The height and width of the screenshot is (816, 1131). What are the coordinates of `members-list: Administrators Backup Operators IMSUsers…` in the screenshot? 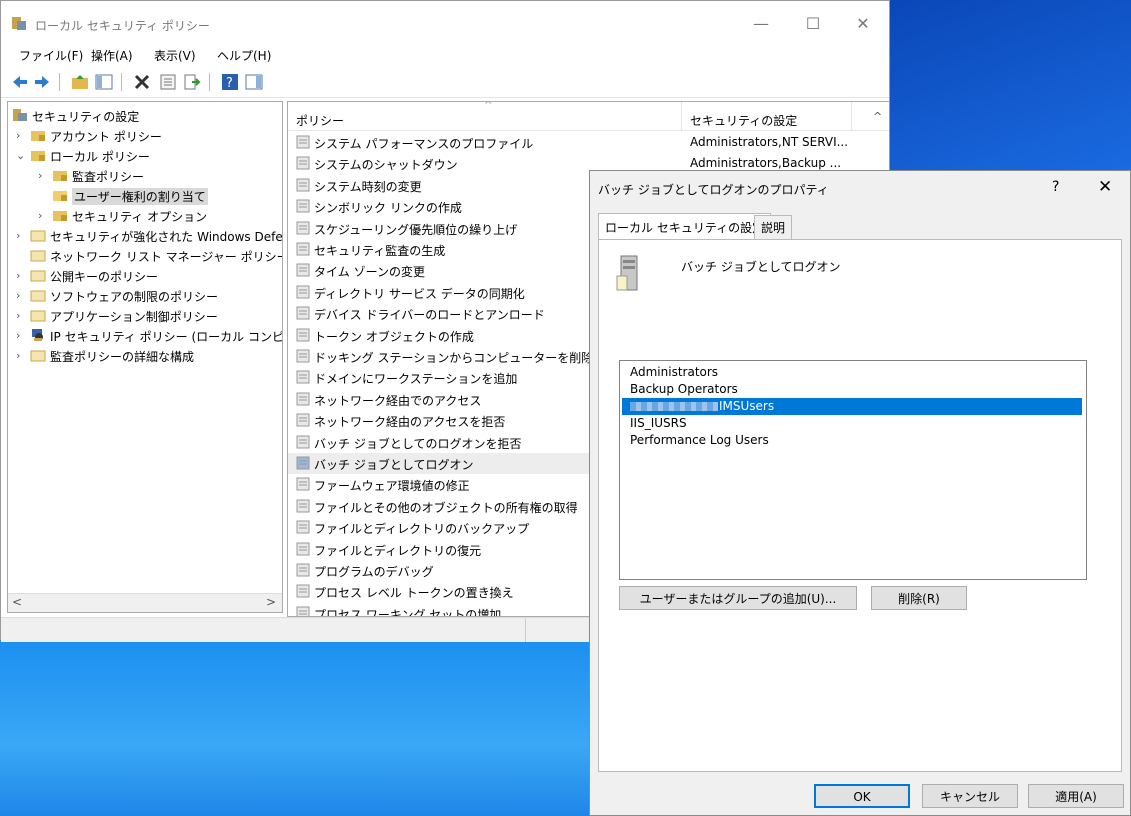 It's located at (853, 470).